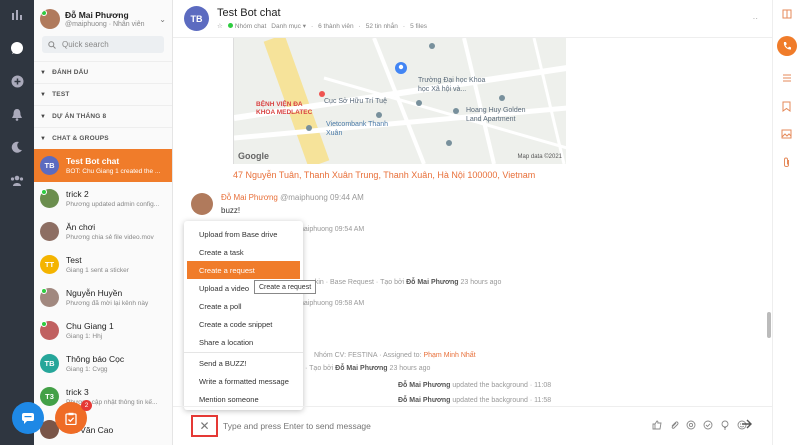  I want to click on category-dropdown: Danh mục ▾, so click(288, 26).